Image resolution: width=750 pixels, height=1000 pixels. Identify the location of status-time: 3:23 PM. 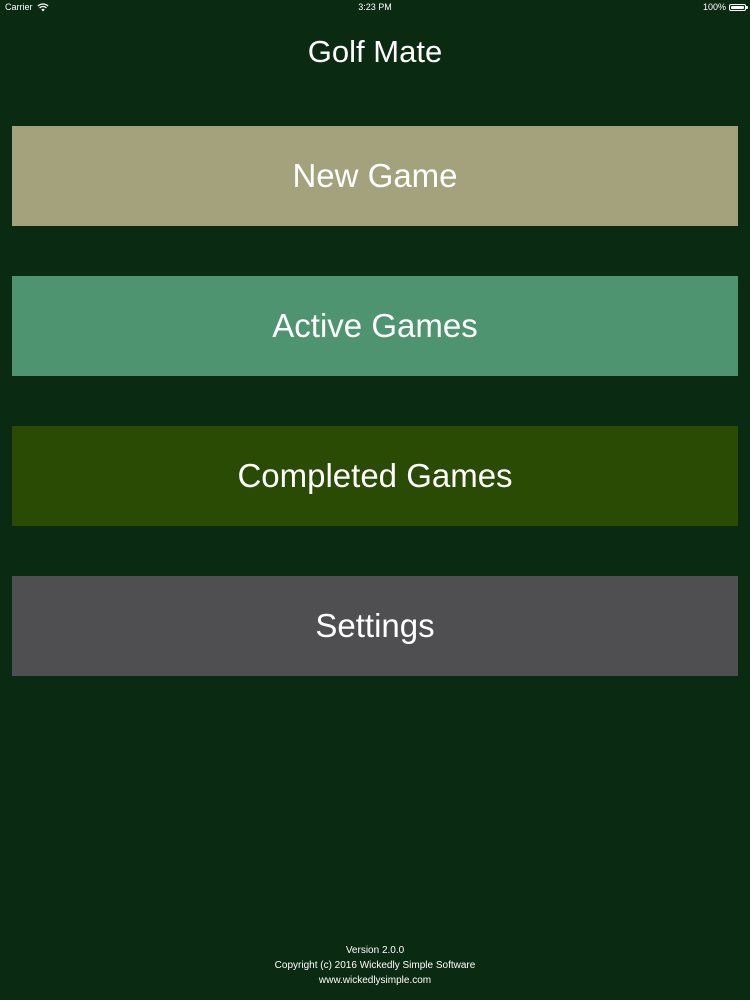
(375, 7).